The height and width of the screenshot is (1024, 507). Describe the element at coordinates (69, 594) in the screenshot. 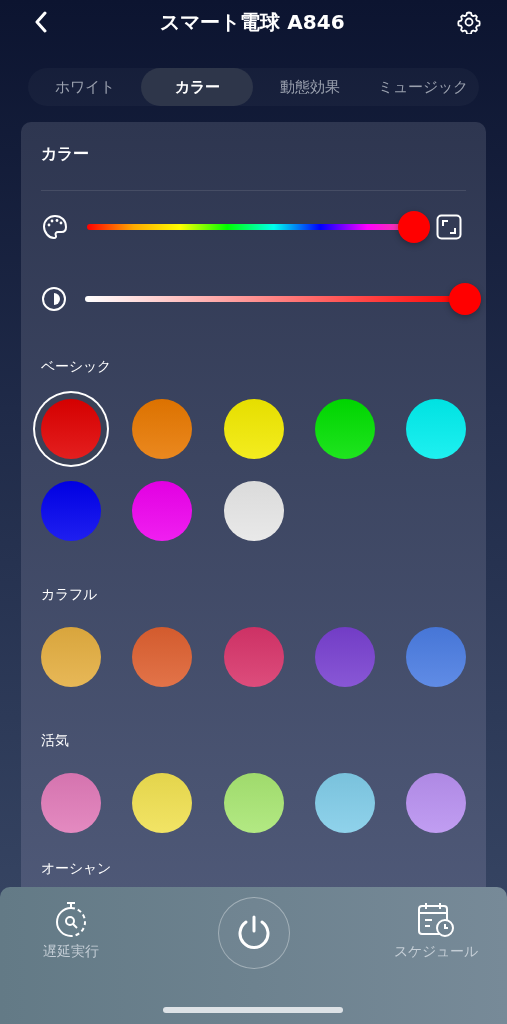

I see `section-title: カラフル` at that location.